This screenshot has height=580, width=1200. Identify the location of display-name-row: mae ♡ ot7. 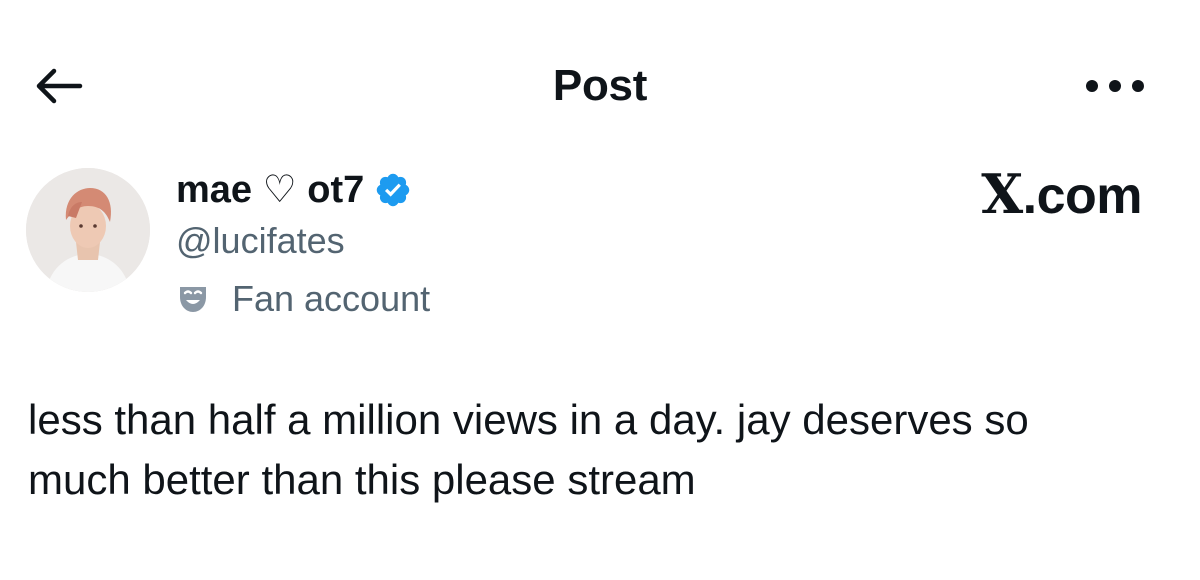
(303, 190).